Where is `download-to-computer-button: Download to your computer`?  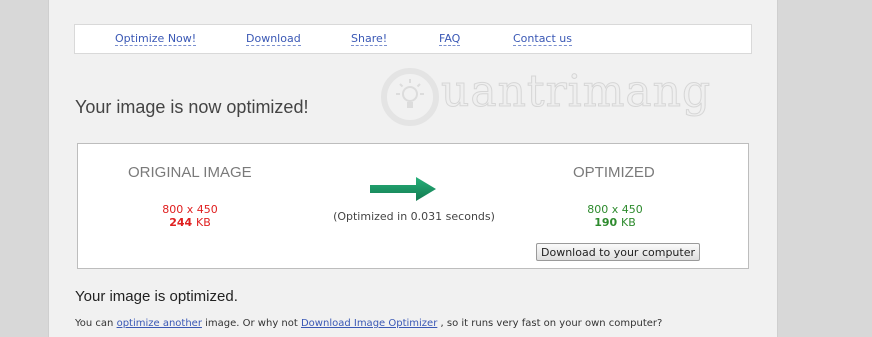 download-to-computer-button: Download to your computer is located at coordinates (618, 252).